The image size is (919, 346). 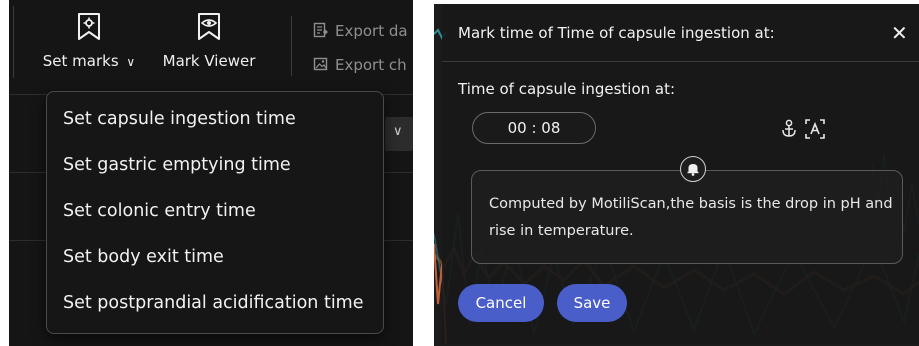 What do you see at coordinates (159, 211) in the screenshot?
I see `menu-item-colonic-entry: Set colonic entry time` at bounding box center [159, 211].